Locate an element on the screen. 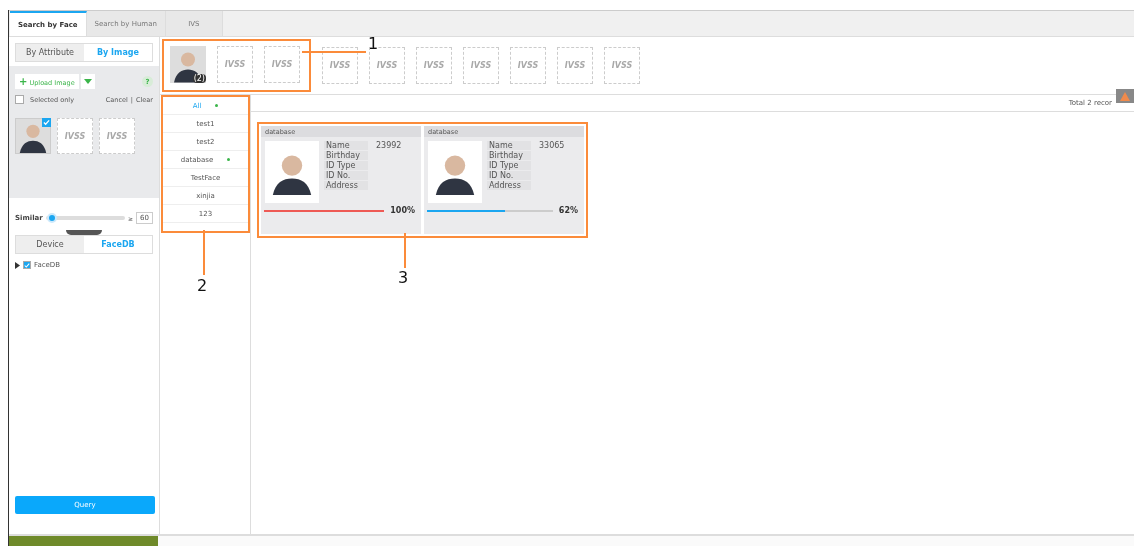 This screenshot has height=546, width=1134. similarity-score: 100% is located at coordinates (402, 210).